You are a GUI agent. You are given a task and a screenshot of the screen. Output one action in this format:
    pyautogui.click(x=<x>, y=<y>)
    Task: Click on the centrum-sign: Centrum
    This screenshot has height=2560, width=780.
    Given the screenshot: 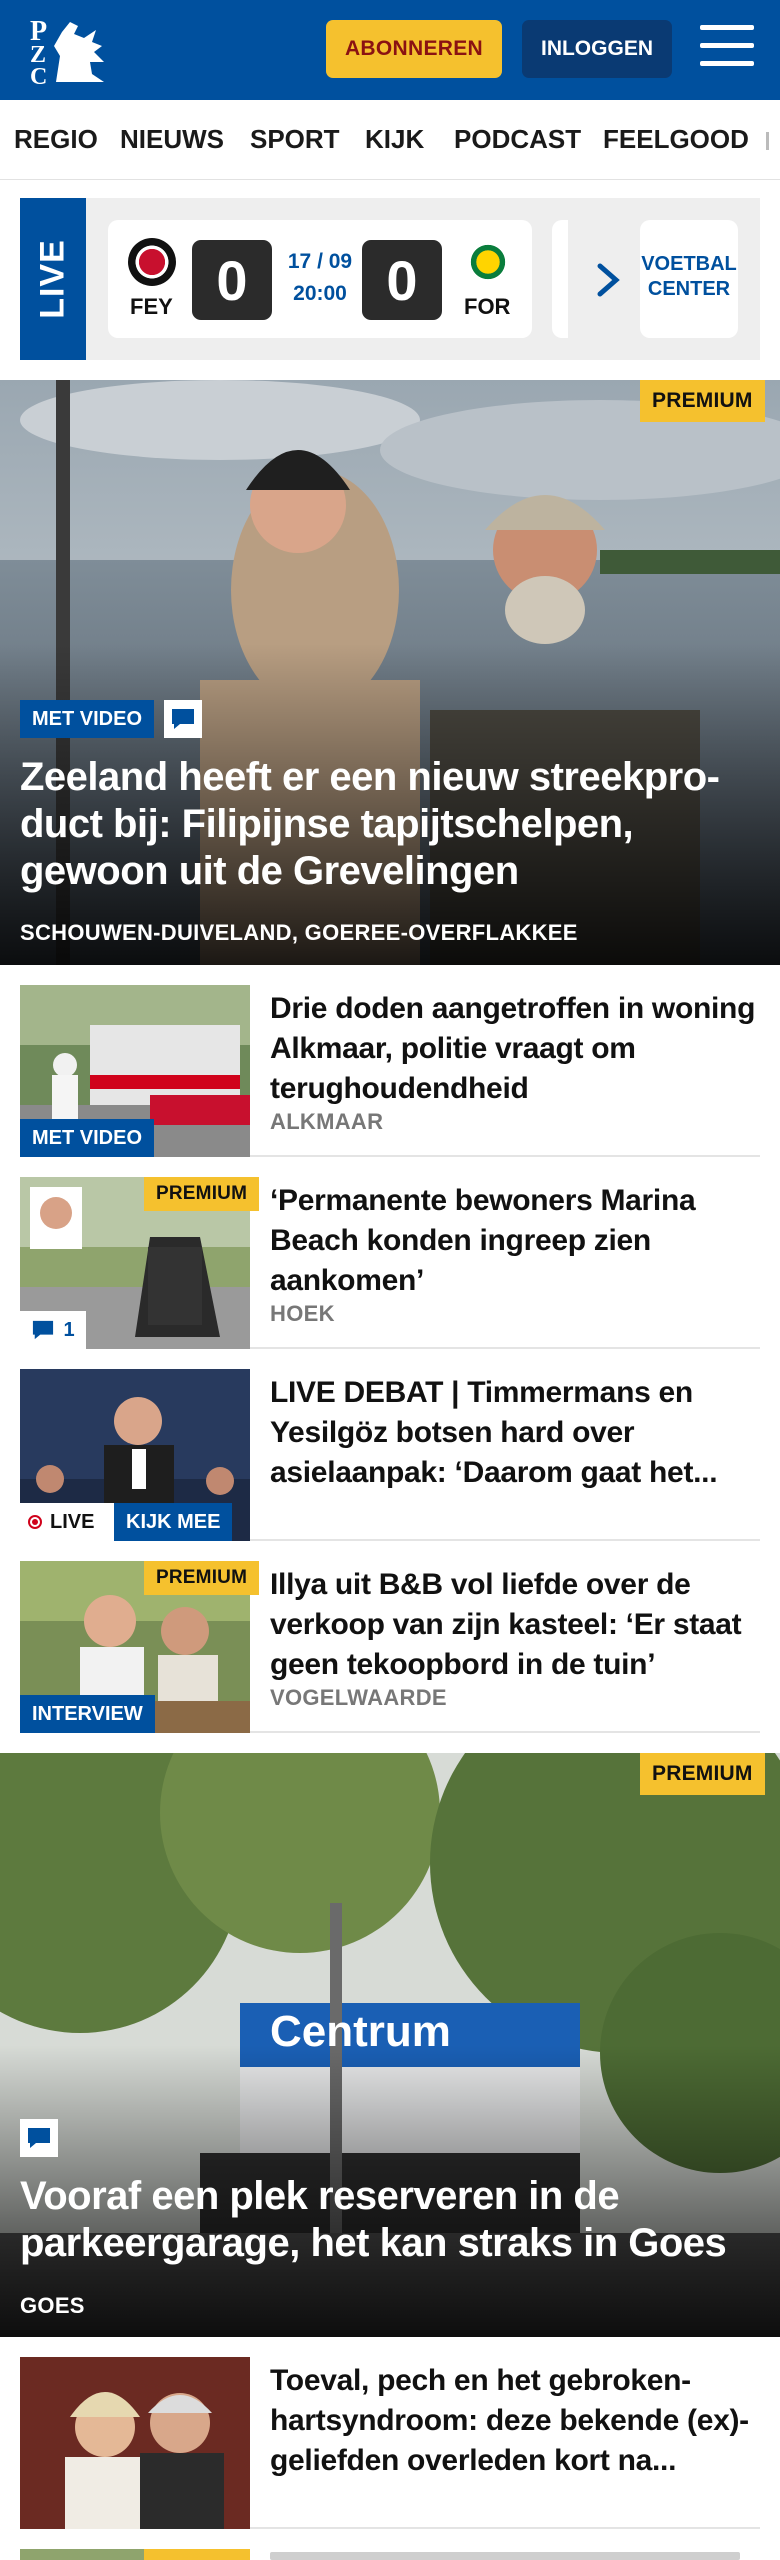 What is the action you would take?
    pyautogui.click(x=360, y=2031)
    